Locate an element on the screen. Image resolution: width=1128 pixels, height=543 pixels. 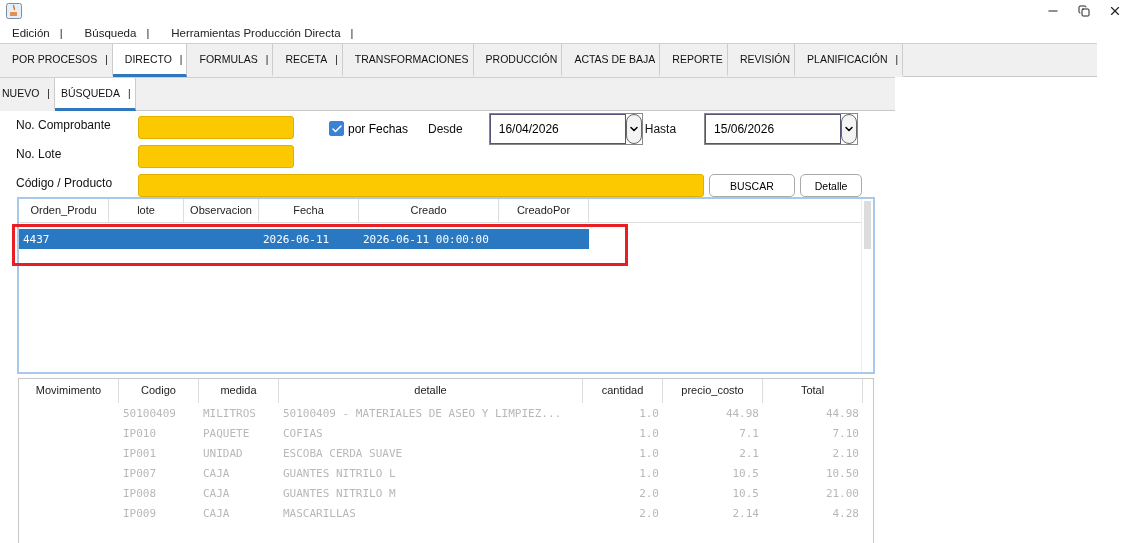
tab: PRODUCCIÓN is located at coordinates (518, 60).